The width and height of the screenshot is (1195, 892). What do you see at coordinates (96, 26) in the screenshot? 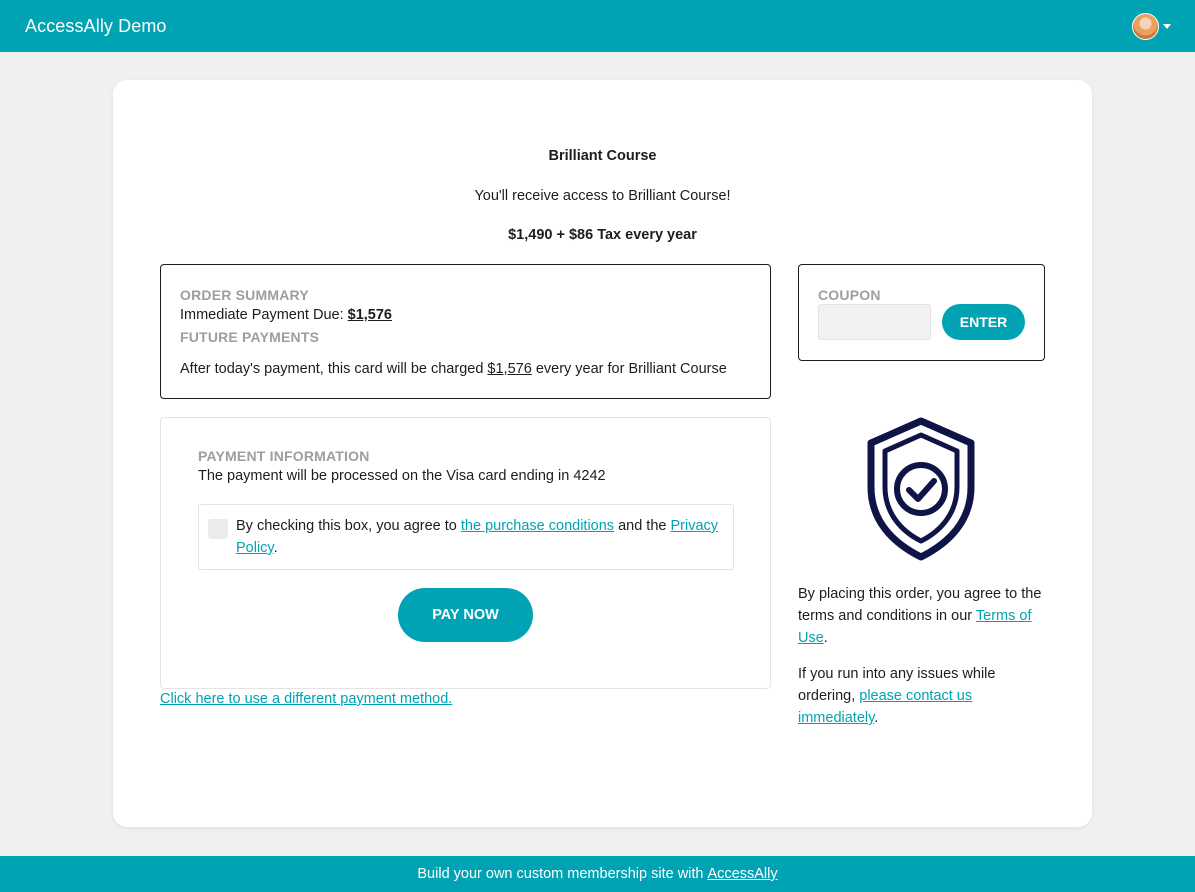
I see `site-title: AccessAlly Demo` at bounding box center [96, 26].